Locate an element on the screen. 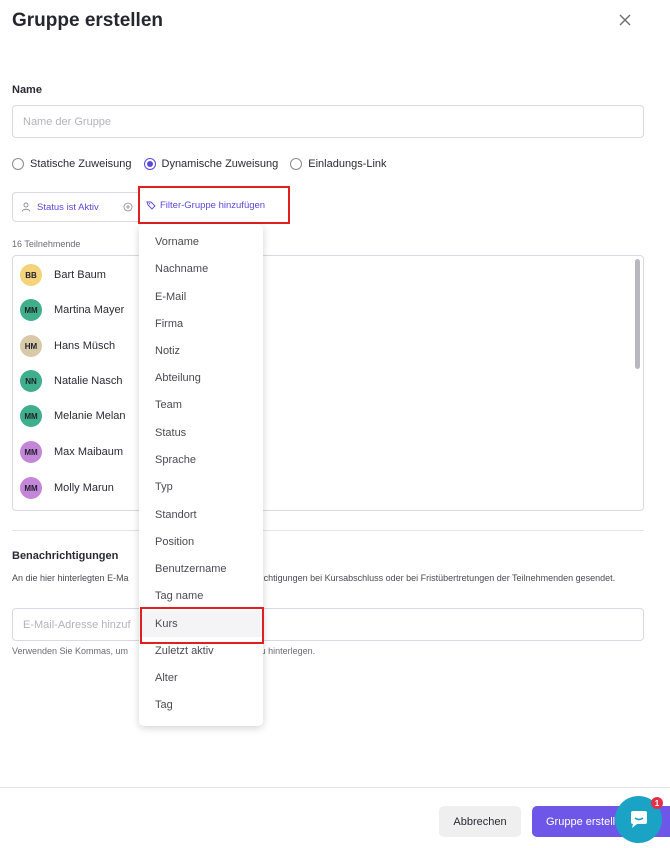 The width and height of the screenshot is (670, 848). cancel-button: Abbrechen is located at coordinates (480, 821).